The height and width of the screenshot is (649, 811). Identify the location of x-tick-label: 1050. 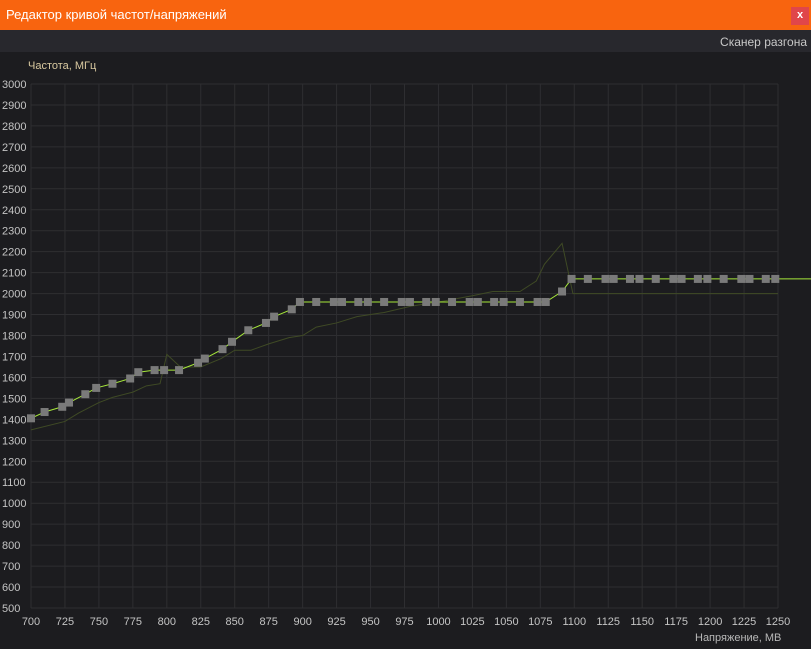
(506, 622).